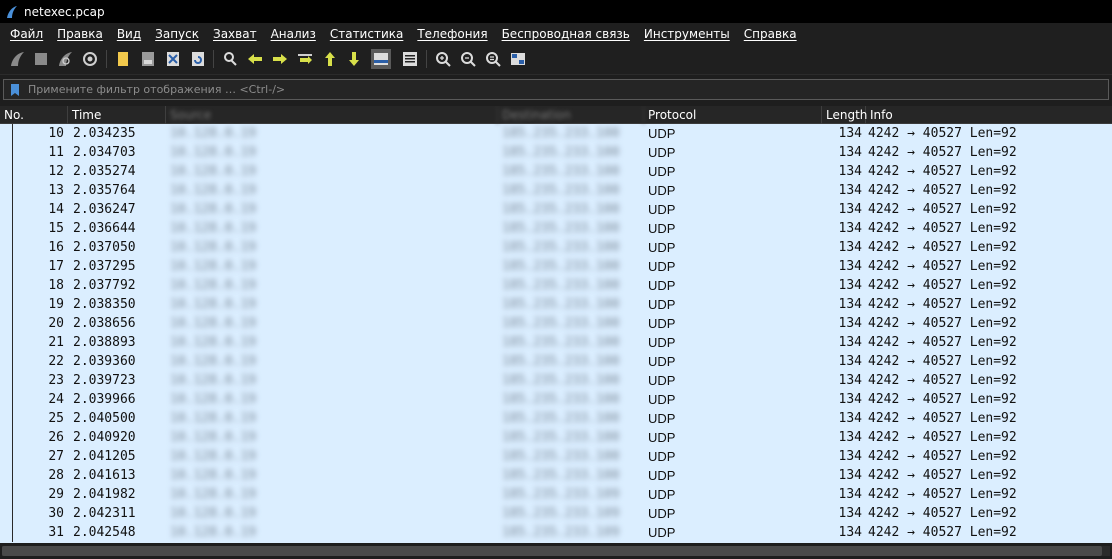 The image size is (1112, 559). What do you see at coordinates (733, 115) in the screenshot?
I see `column-header-protocol: Protocol` at bounding box center [733, 115].